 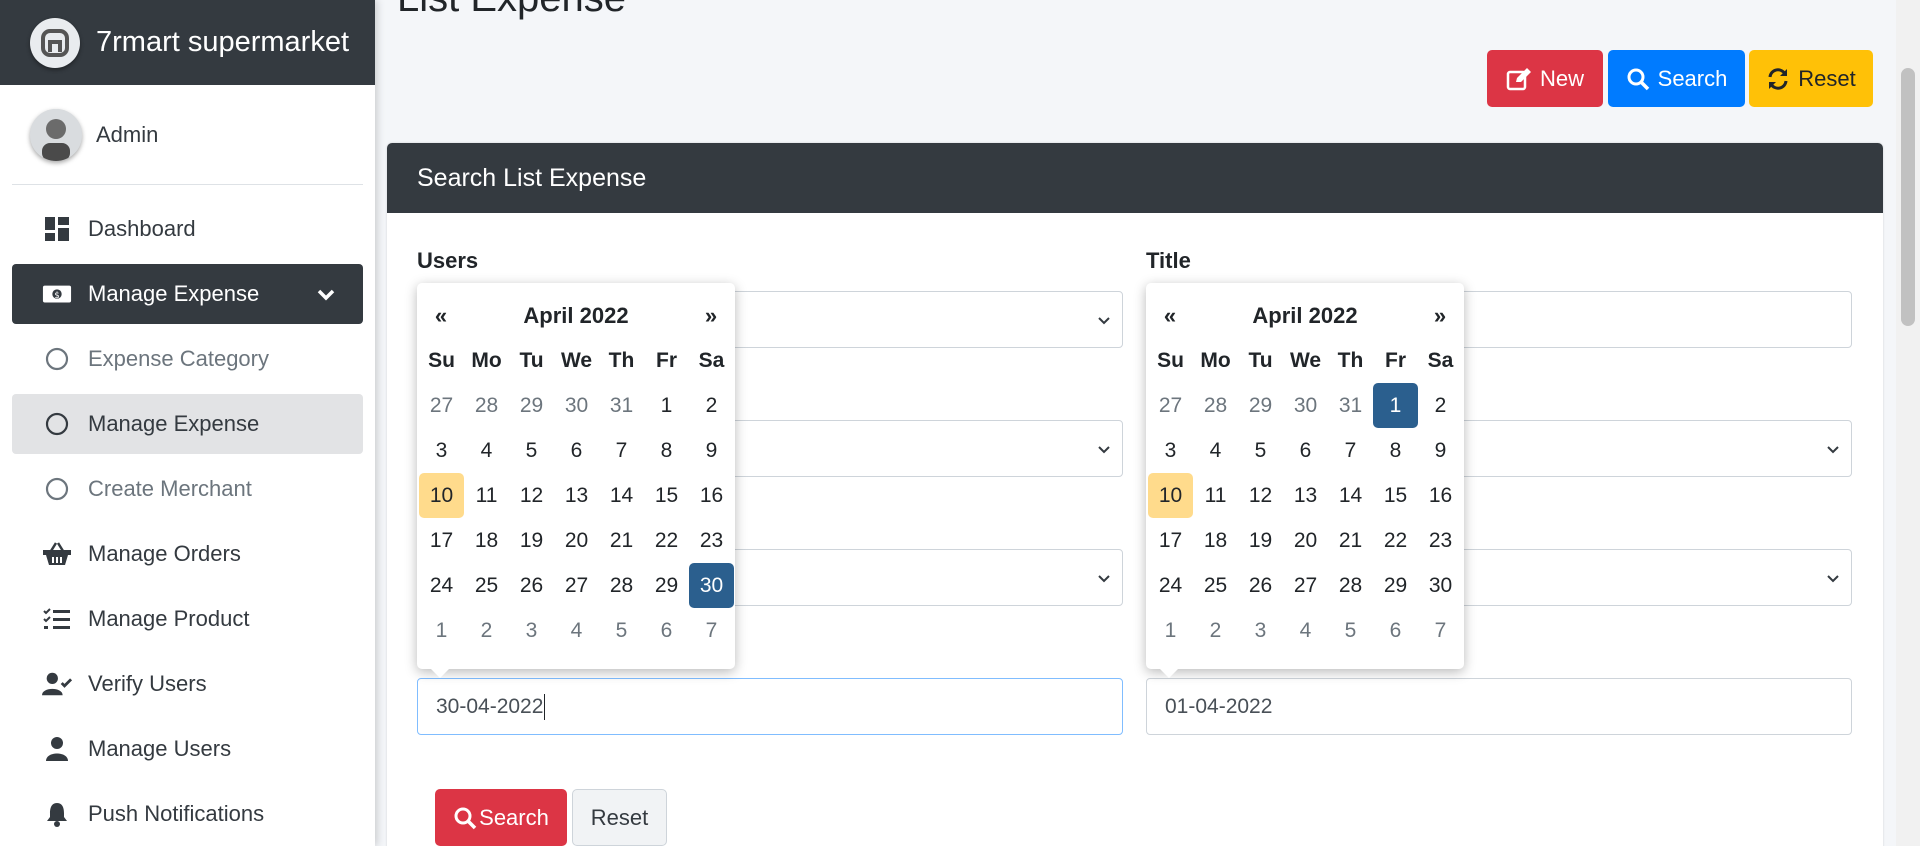 I want to click on form-reset-button: Reset, so click(x=619, y=817).